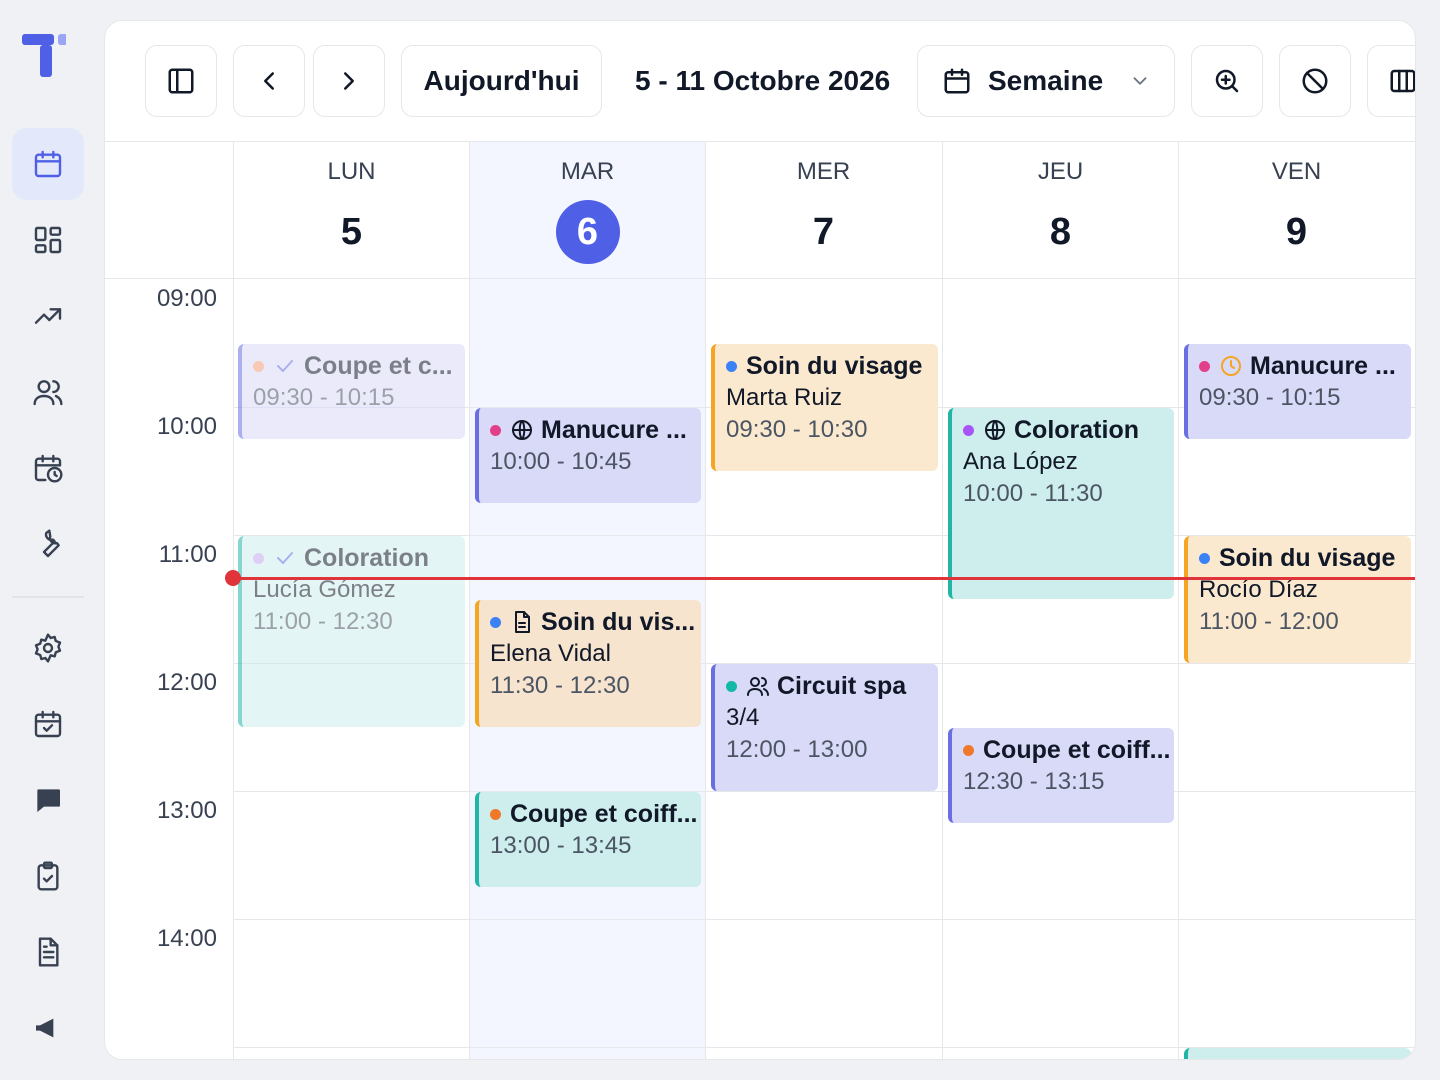 The width and height of the screenshot is (1440, 1080). Describe the element at coordinates (1296, 232) in the screenshot. I see `day-number: 9` at that location.